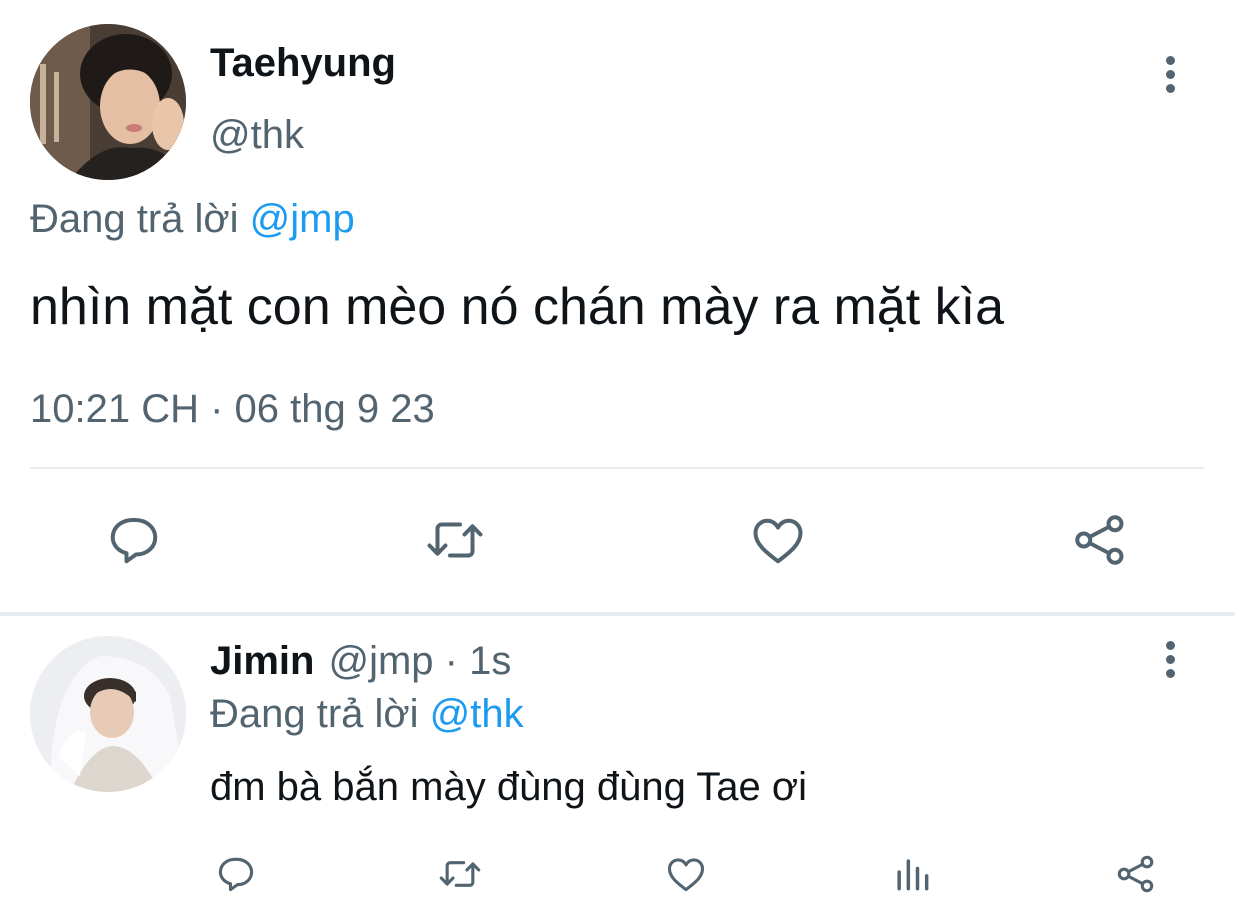 The height and width of the screenshot is (924, 1235). I want to click on section-divider, so click(617, 614).